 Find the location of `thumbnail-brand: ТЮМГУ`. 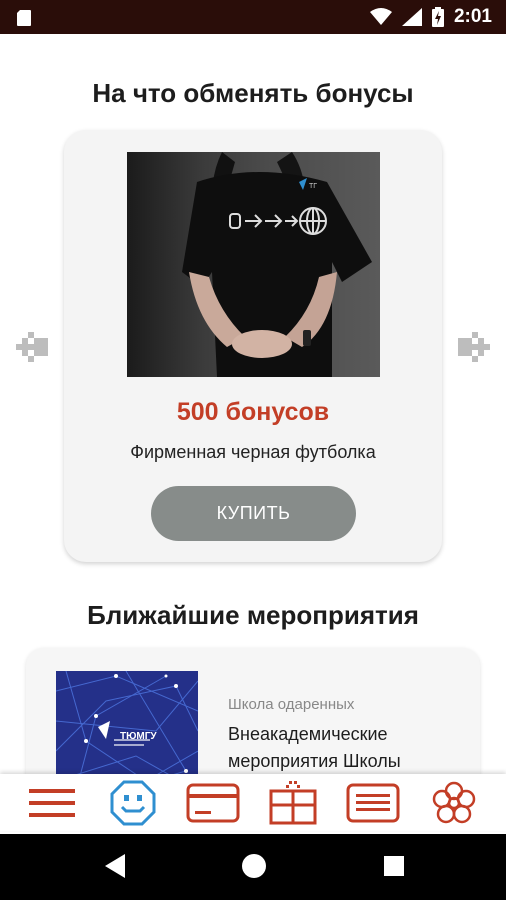

thumbnail-brand: ТЮМГУ is located at coordinates (138, 736).